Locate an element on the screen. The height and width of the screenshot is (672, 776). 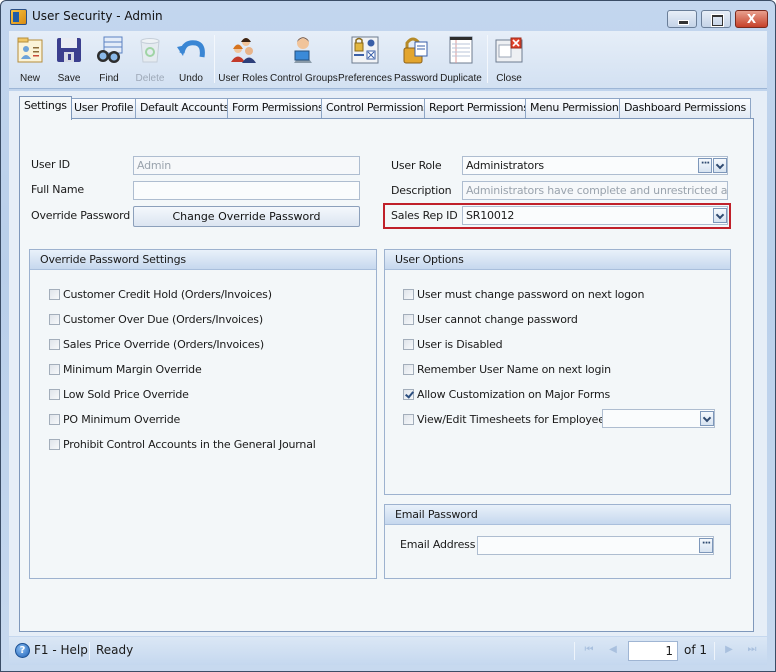
checkbox-label: Minimum Margin Override is located at coordinates (132, 369).